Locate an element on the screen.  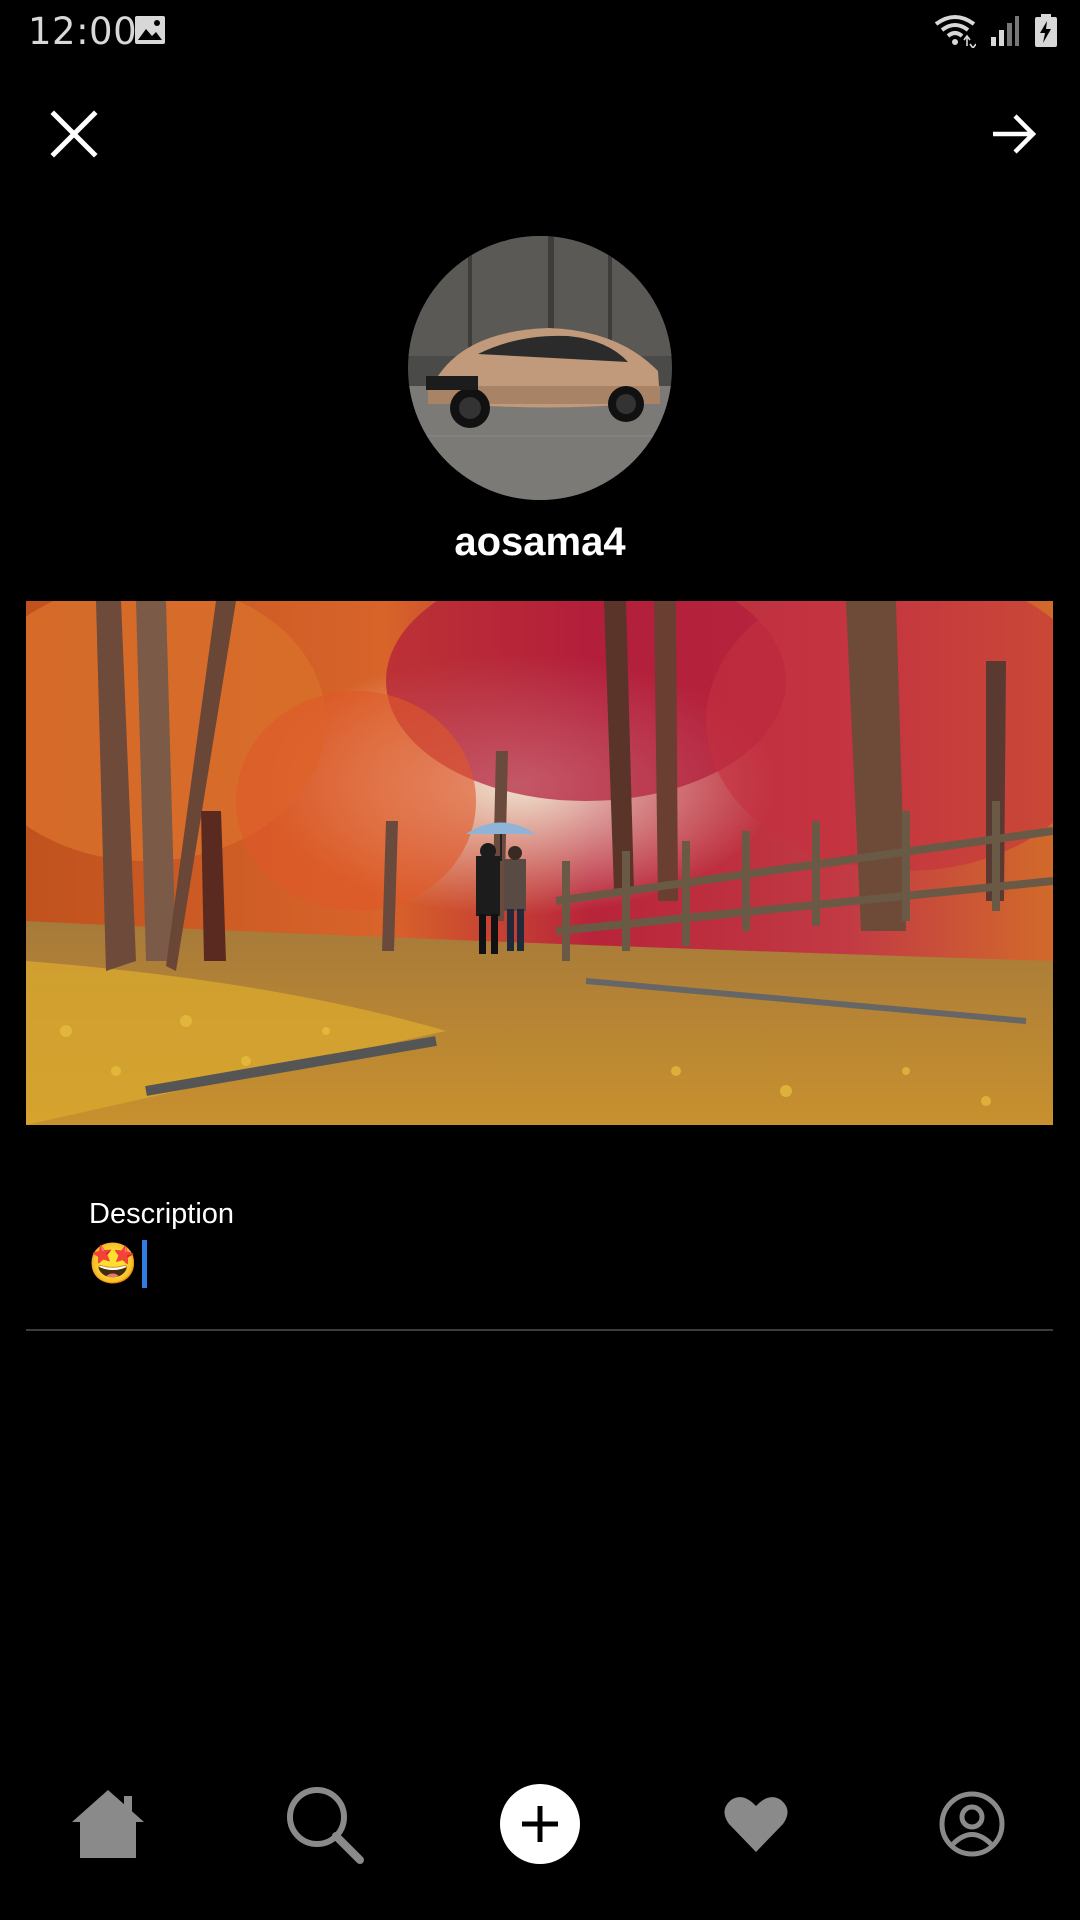
status-bar: 12:00 is located at coordinates (540, 33).